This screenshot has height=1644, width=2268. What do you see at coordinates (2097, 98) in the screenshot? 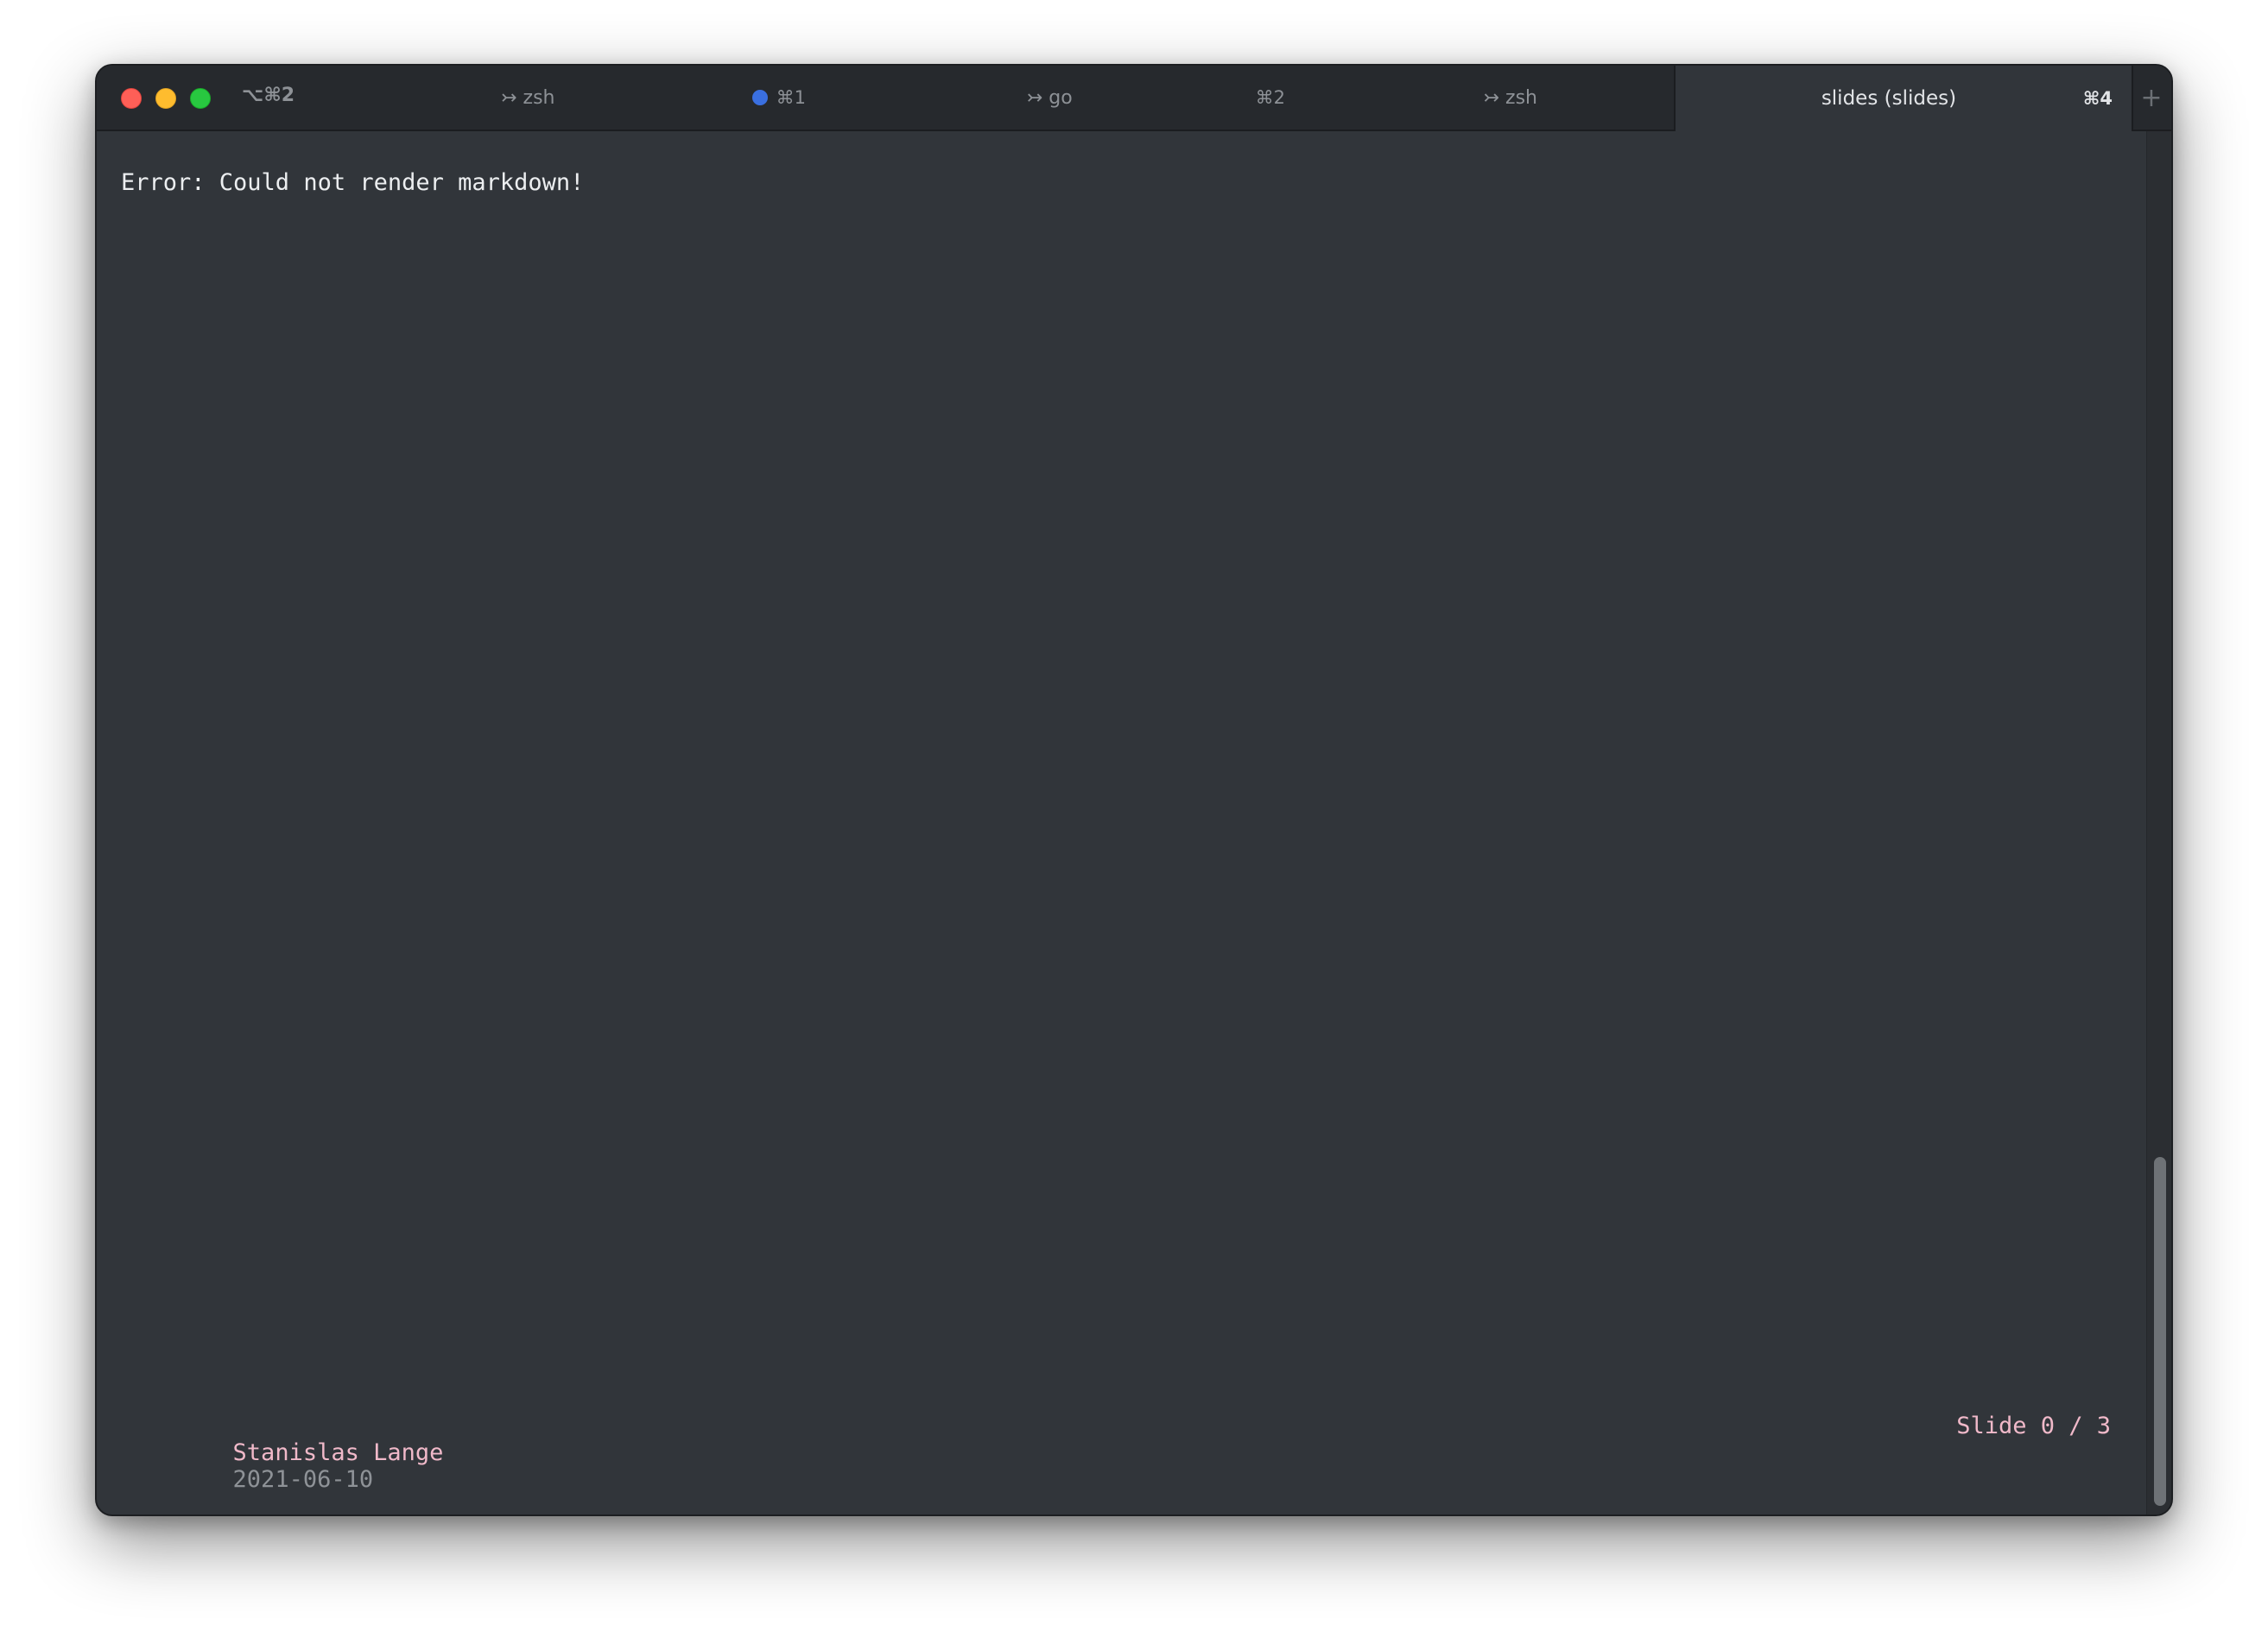
I see `tab-shortcut: ⌘4` at bounding box center [2097, 98].